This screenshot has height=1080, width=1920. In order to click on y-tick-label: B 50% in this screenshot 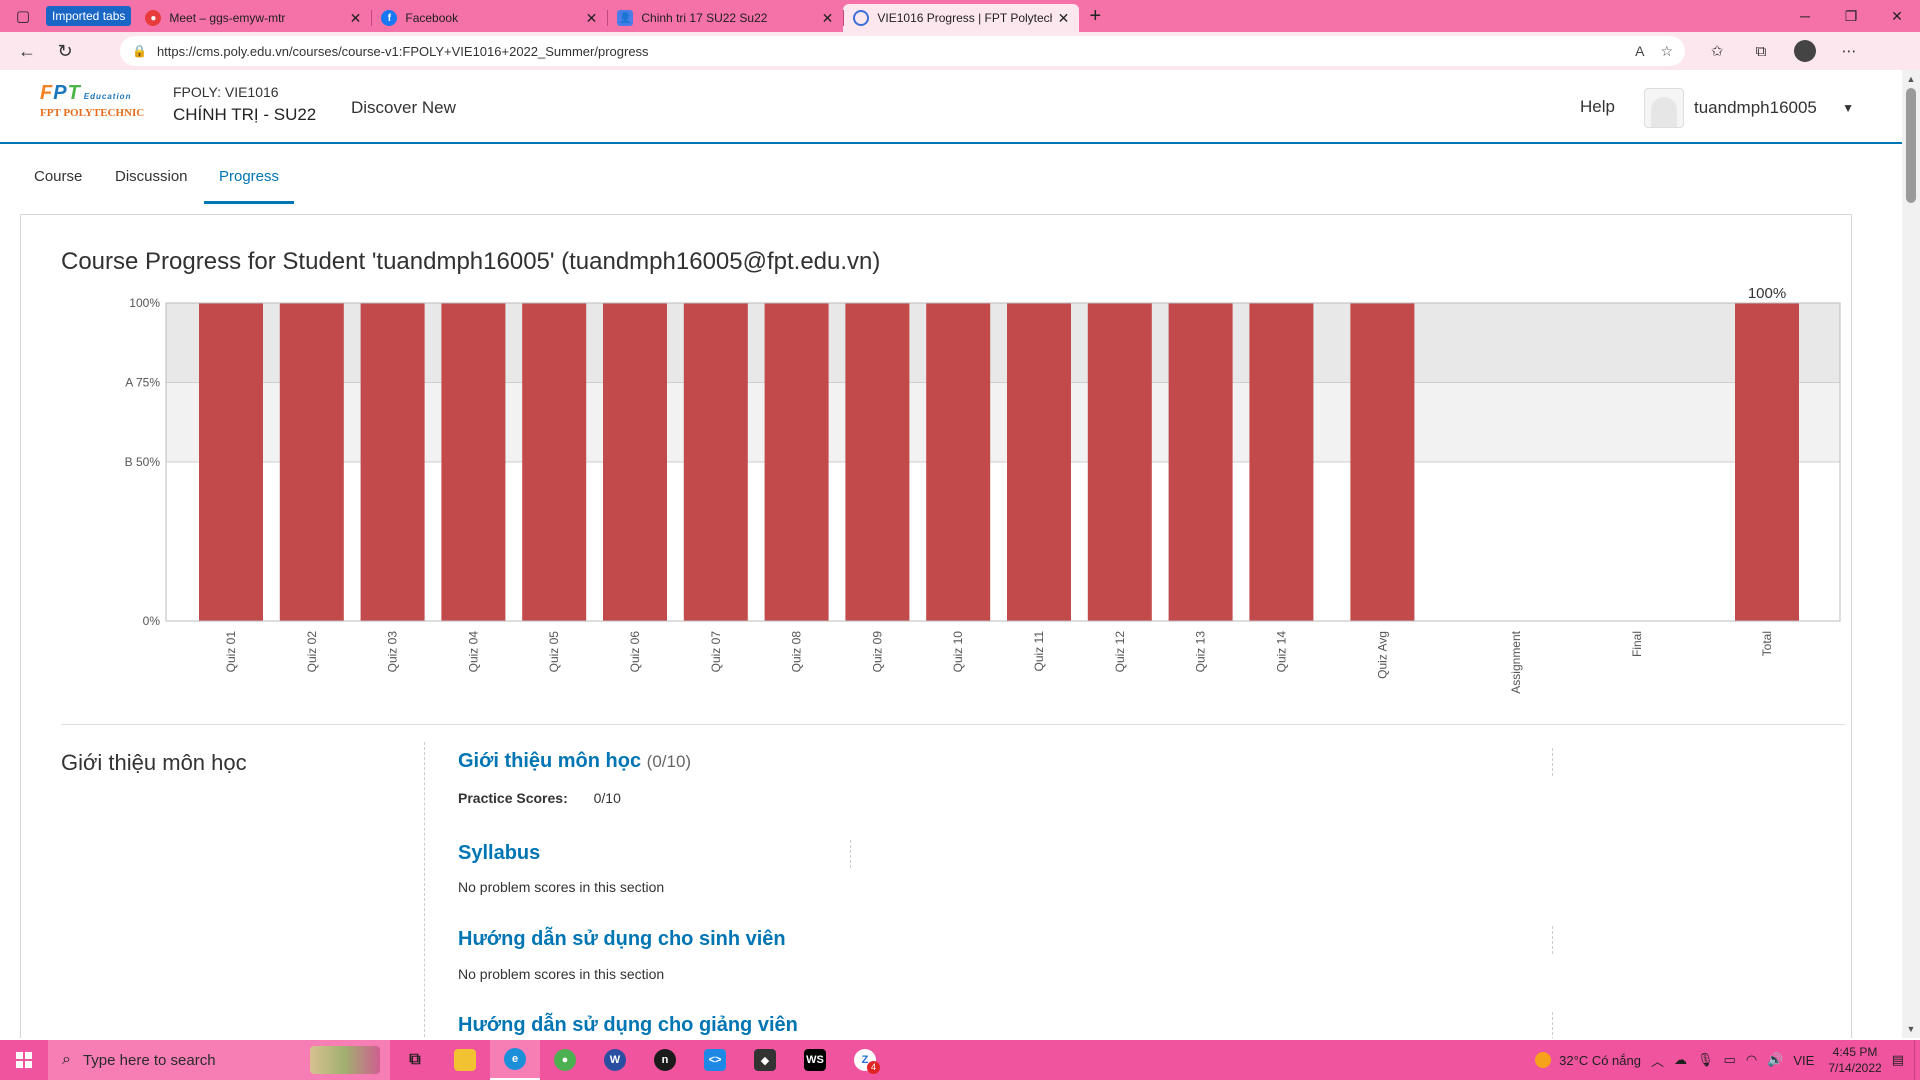, I will do `click(143, 462)`.